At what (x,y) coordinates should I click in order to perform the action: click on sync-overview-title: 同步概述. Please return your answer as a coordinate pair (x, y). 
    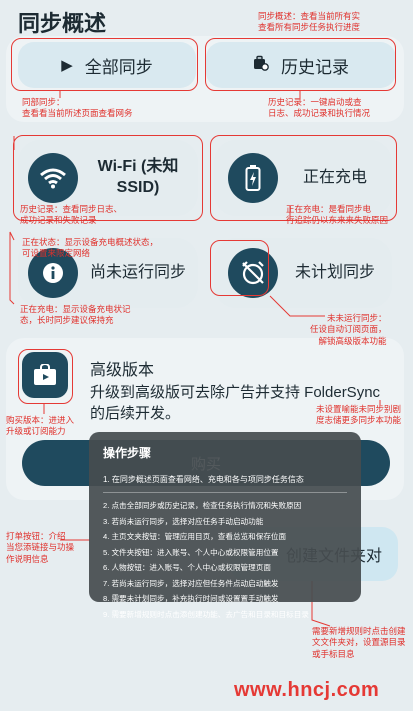
    Looking at the image, I should click on (62, 23).